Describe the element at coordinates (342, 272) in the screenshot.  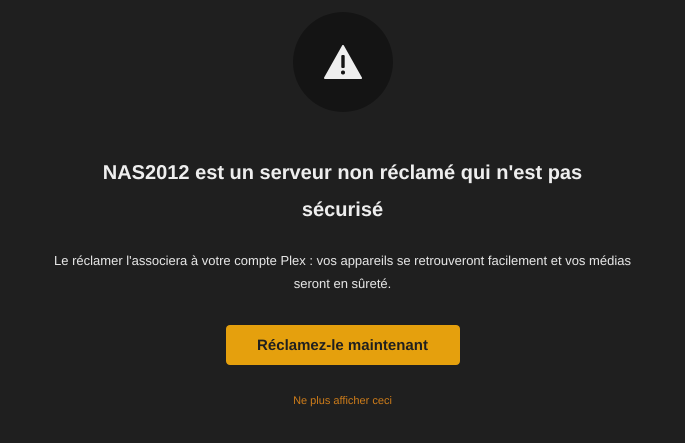
I see `message-text: Le réclamer l'associera à votre compte Plex : vos appareils se retrouveront facilement et vos médias seront en sûreté.` at that location.